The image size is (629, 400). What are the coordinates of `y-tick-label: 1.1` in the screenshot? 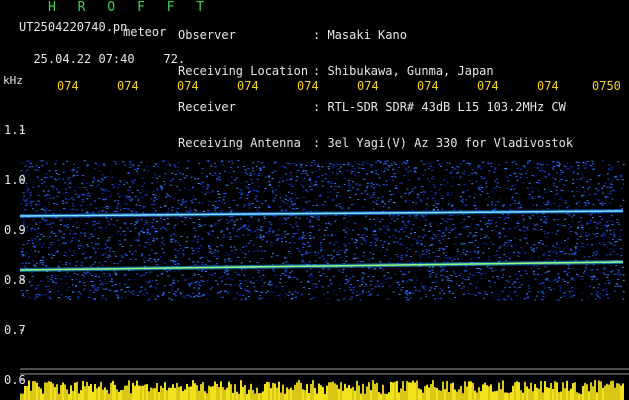 It's located at (15, 130).